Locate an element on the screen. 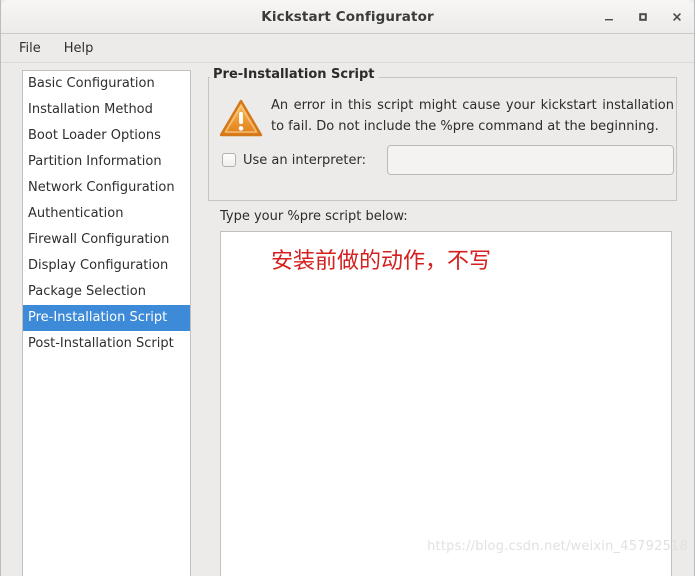 Image resolution: width=695 pixels, height=576 pixels. window-controls is located at coordinates (643, 16).